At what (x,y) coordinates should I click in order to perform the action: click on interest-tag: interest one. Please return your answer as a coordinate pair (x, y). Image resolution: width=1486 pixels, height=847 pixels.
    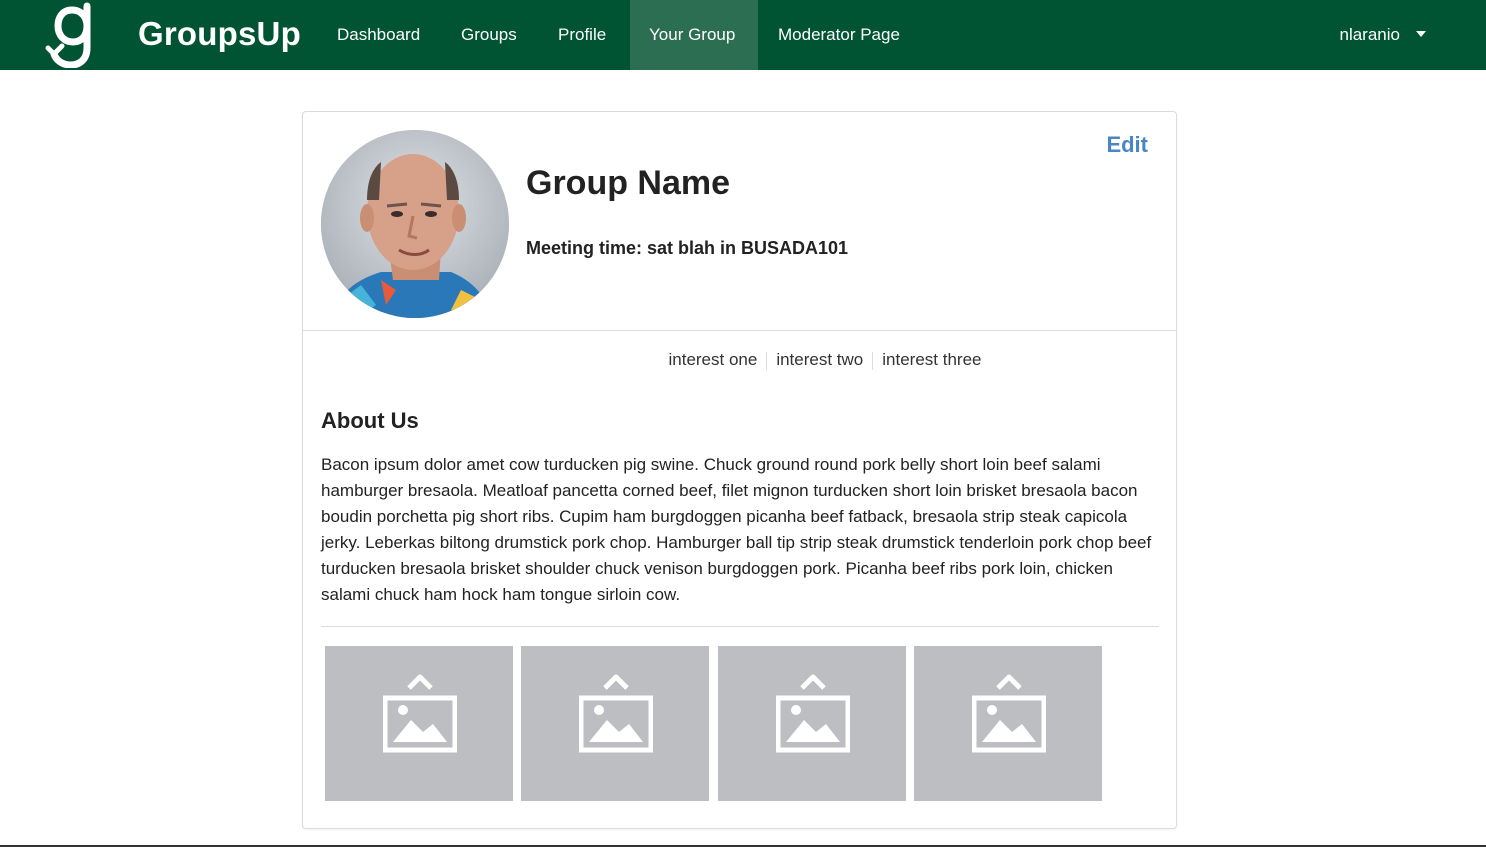
    Looking at the image, I should click on (713, 359).